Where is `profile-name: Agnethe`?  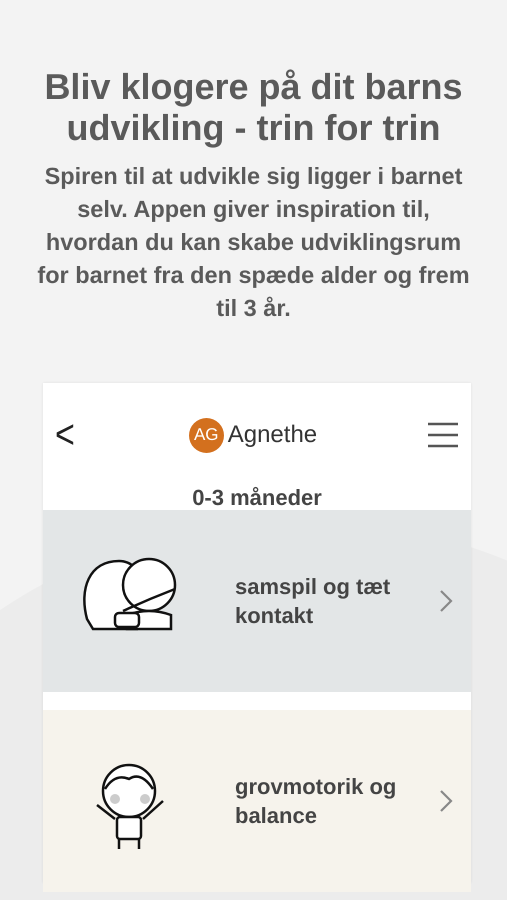
profile-name: Agnethe is located at coordinates (273, 435).